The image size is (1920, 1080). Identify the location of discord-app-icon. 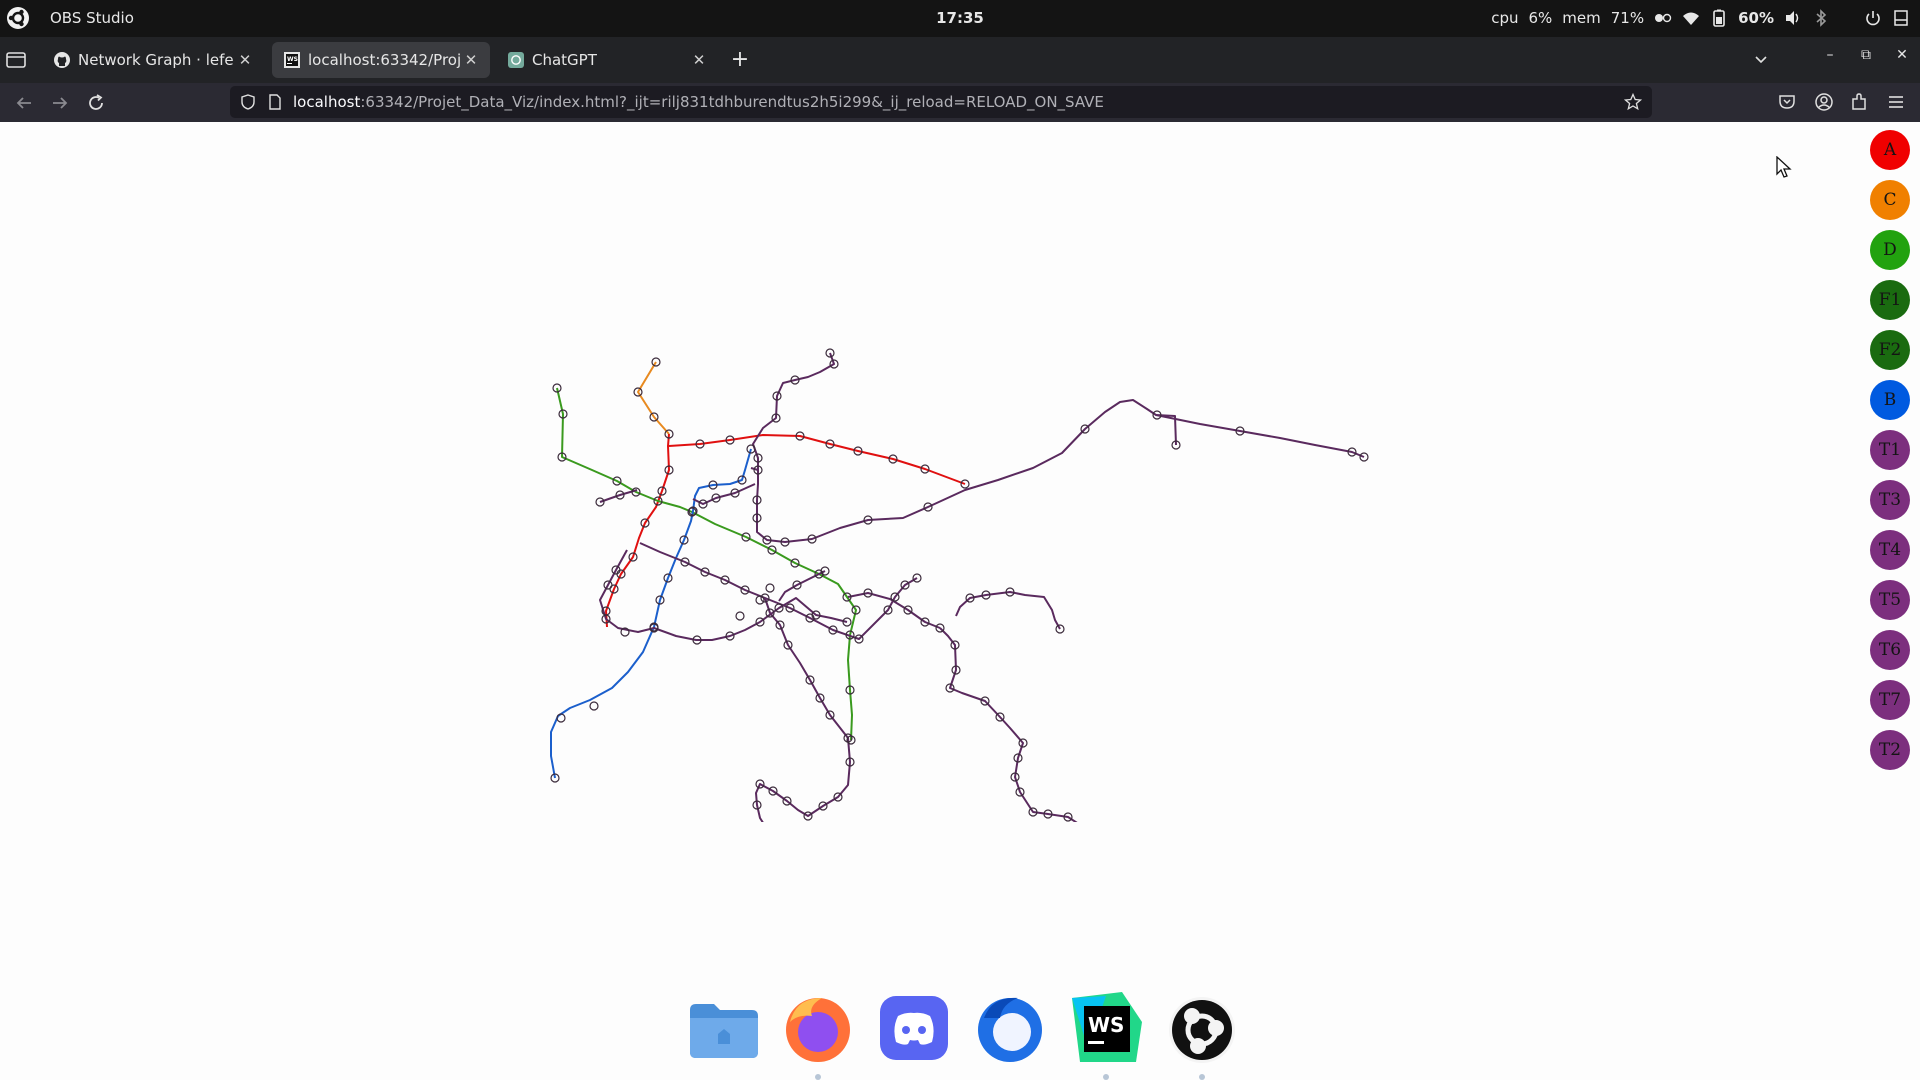
(914, 1028).